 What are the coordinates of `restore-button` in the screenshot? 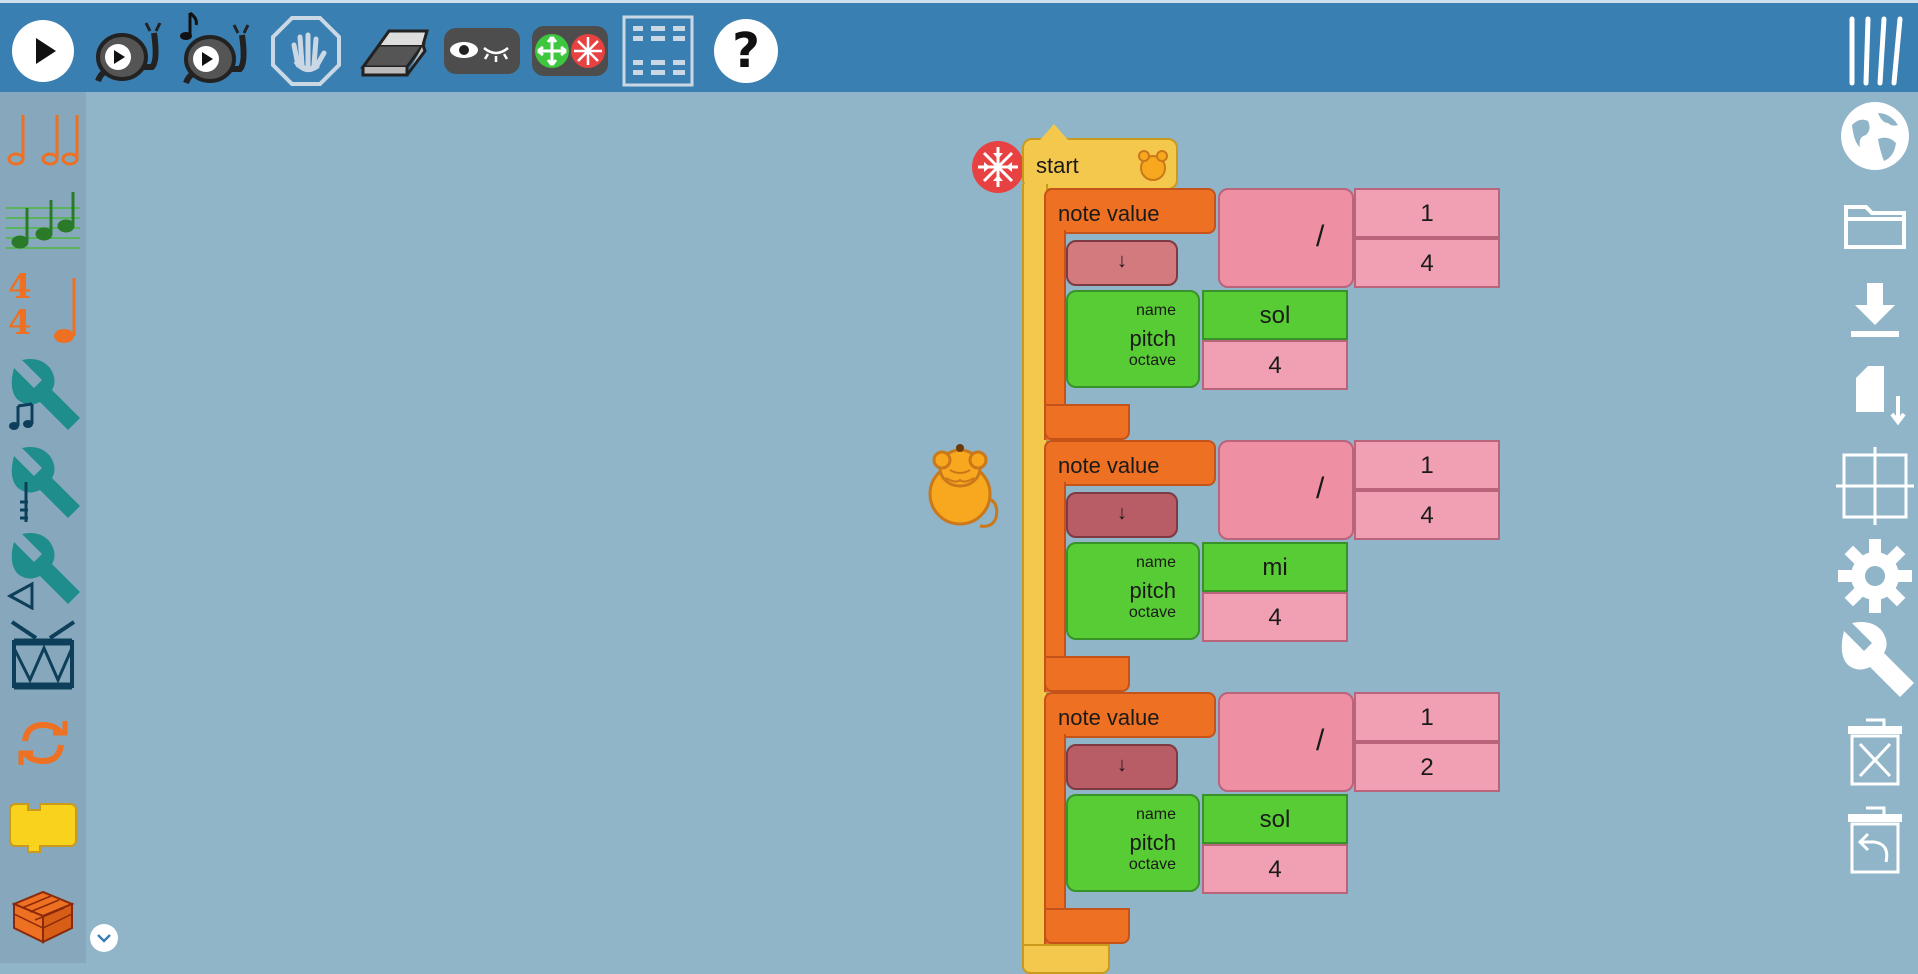 It's located at (1875, 840).